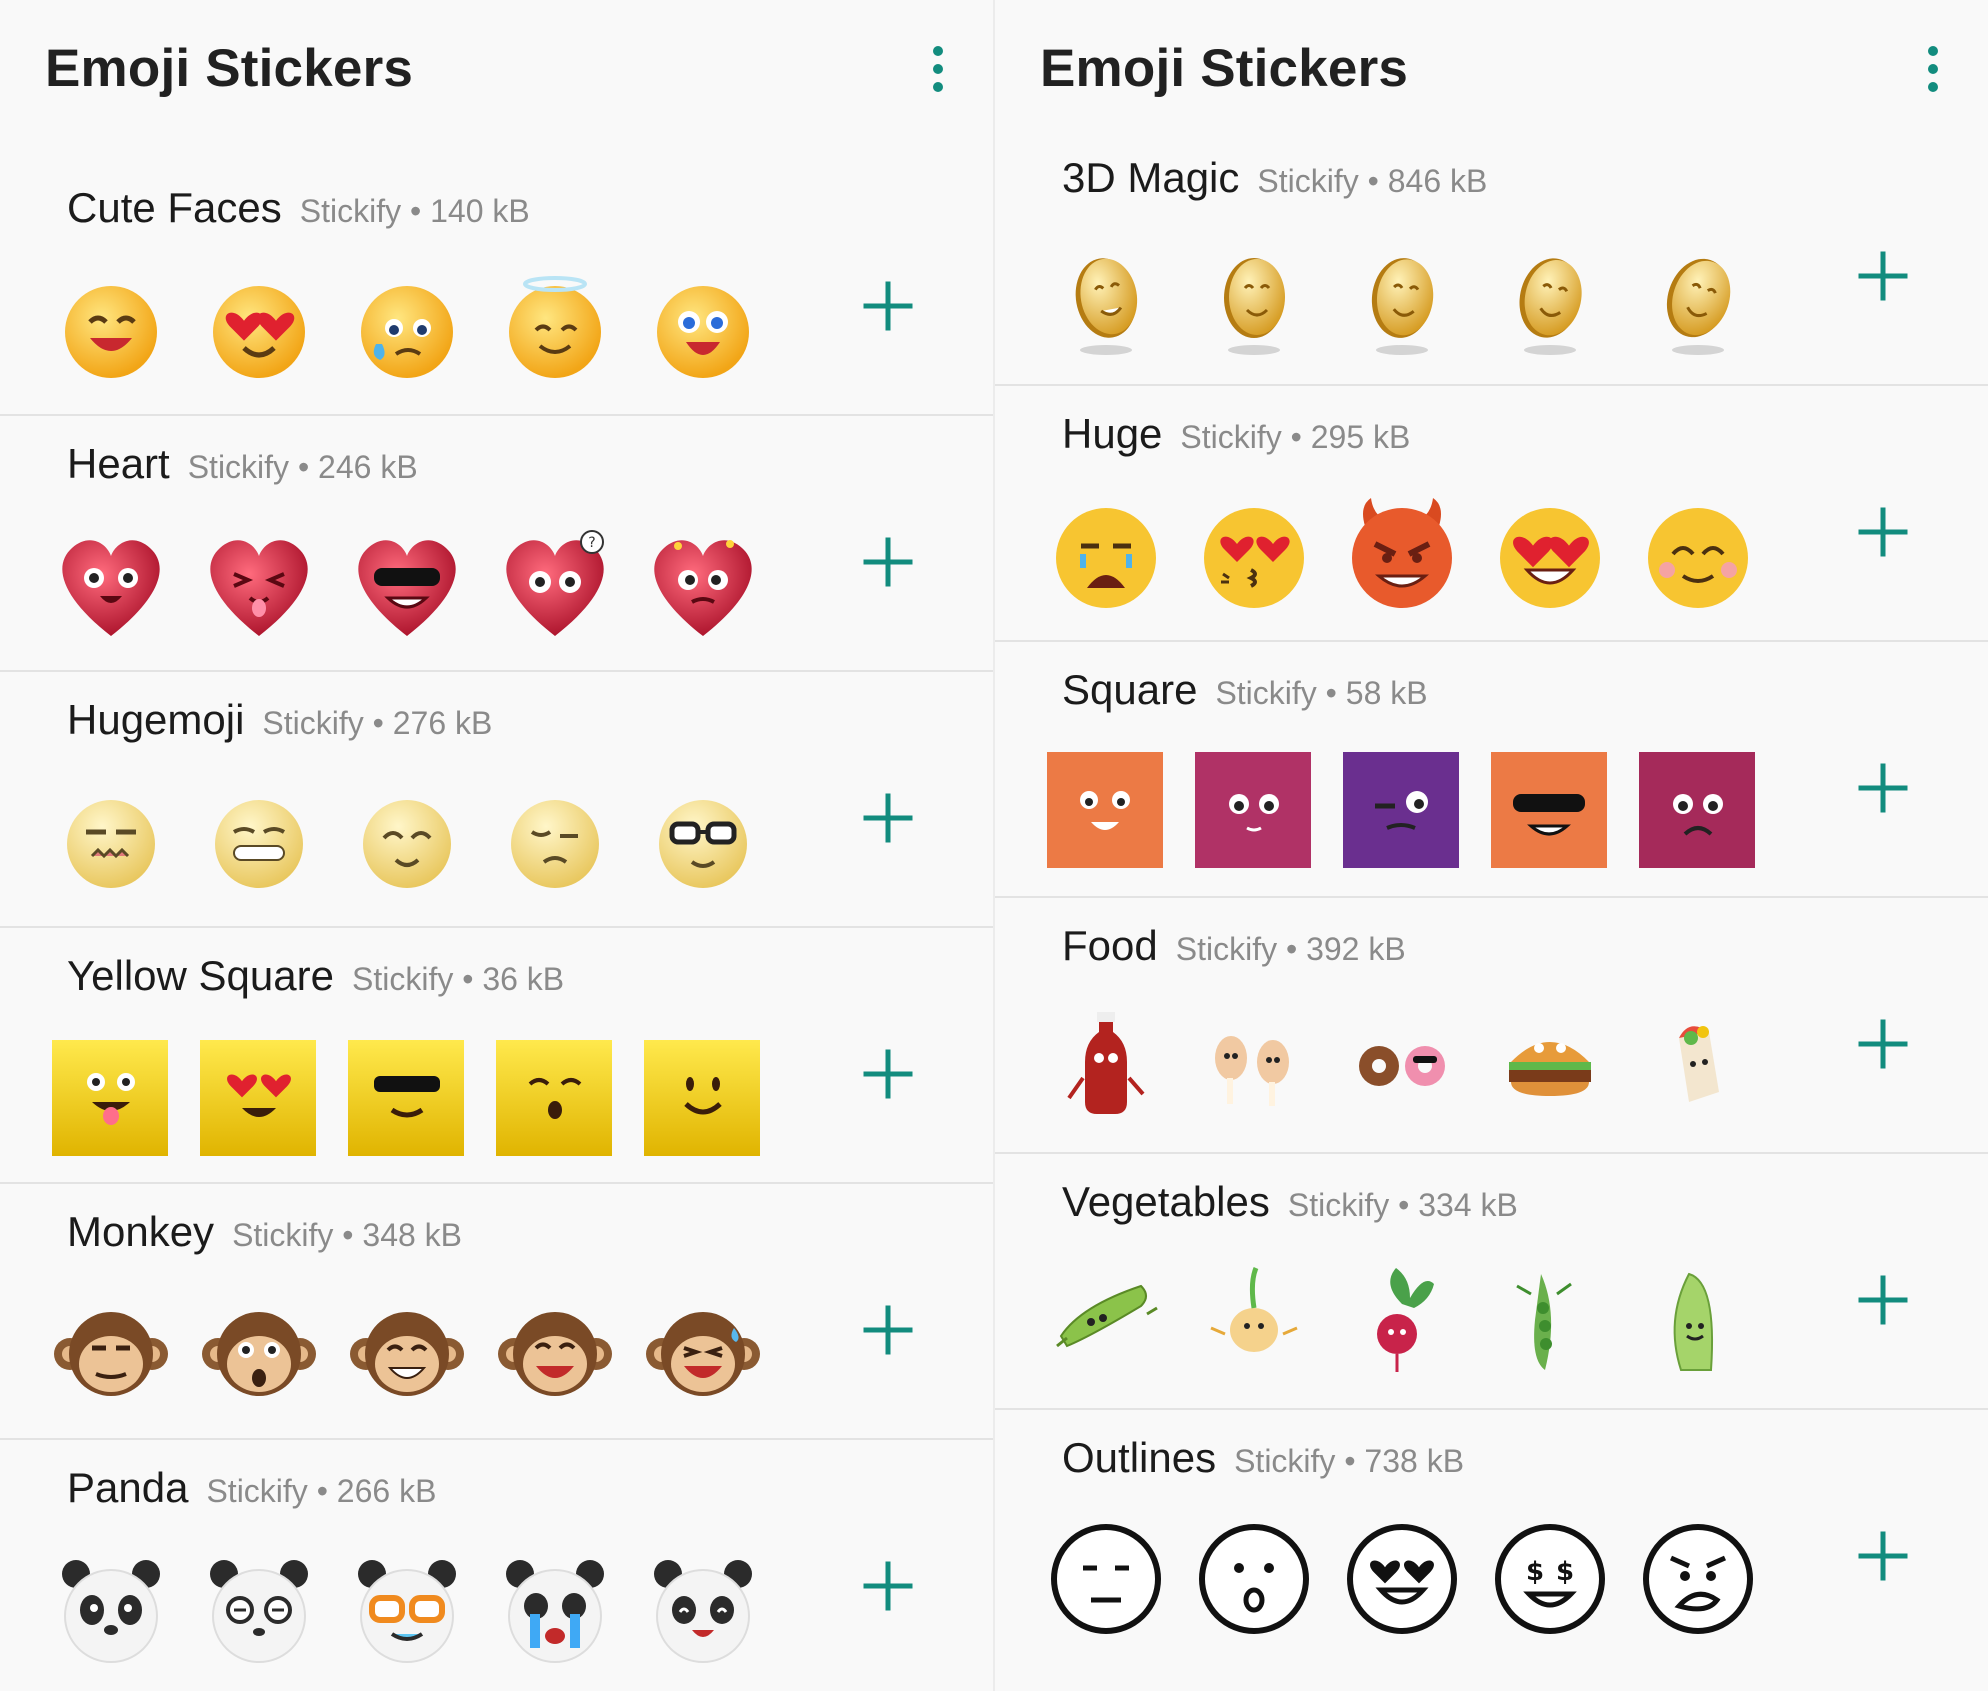 The height and width of the screenshot is (1691, 1988). I want to click on monkey-laugh-icon, so click(555, 1353).